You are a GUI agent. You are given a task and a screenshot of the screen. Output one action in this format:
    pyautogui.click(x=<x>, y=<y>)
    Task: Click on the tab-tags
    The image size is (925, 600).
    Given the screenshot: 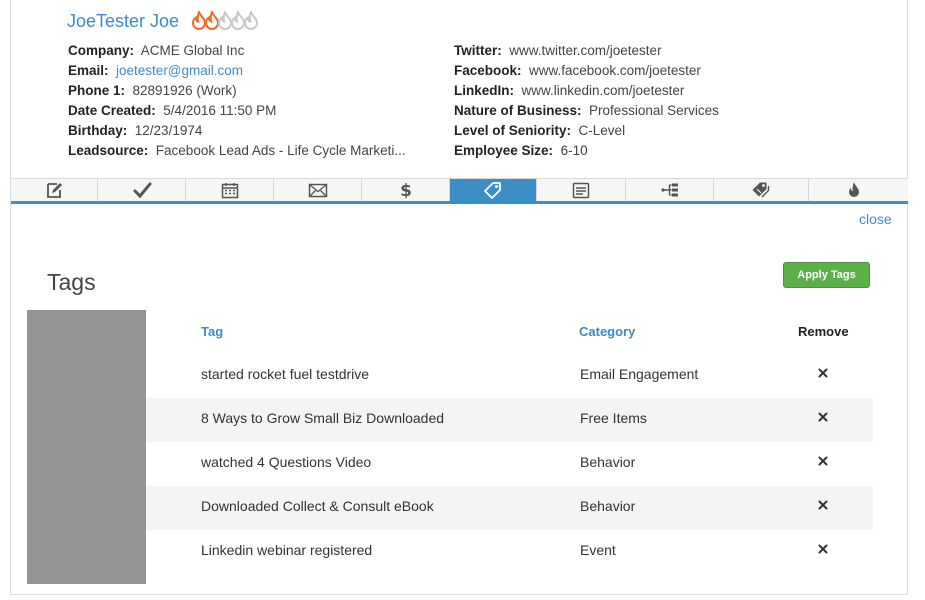 What is the action you would take?
    pyautogui.click(x=761, y=190)
    